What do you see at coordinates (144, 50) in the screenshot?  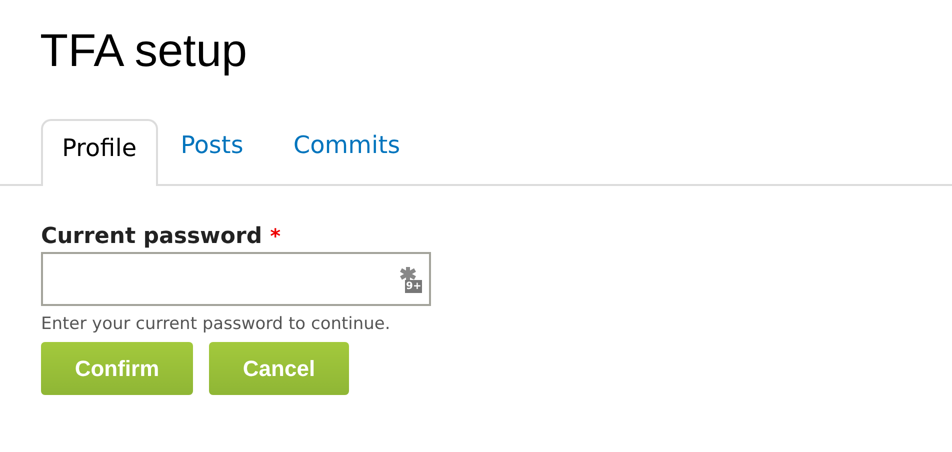 I see `page-title: TFA setup` at bounding box center [144, 50].